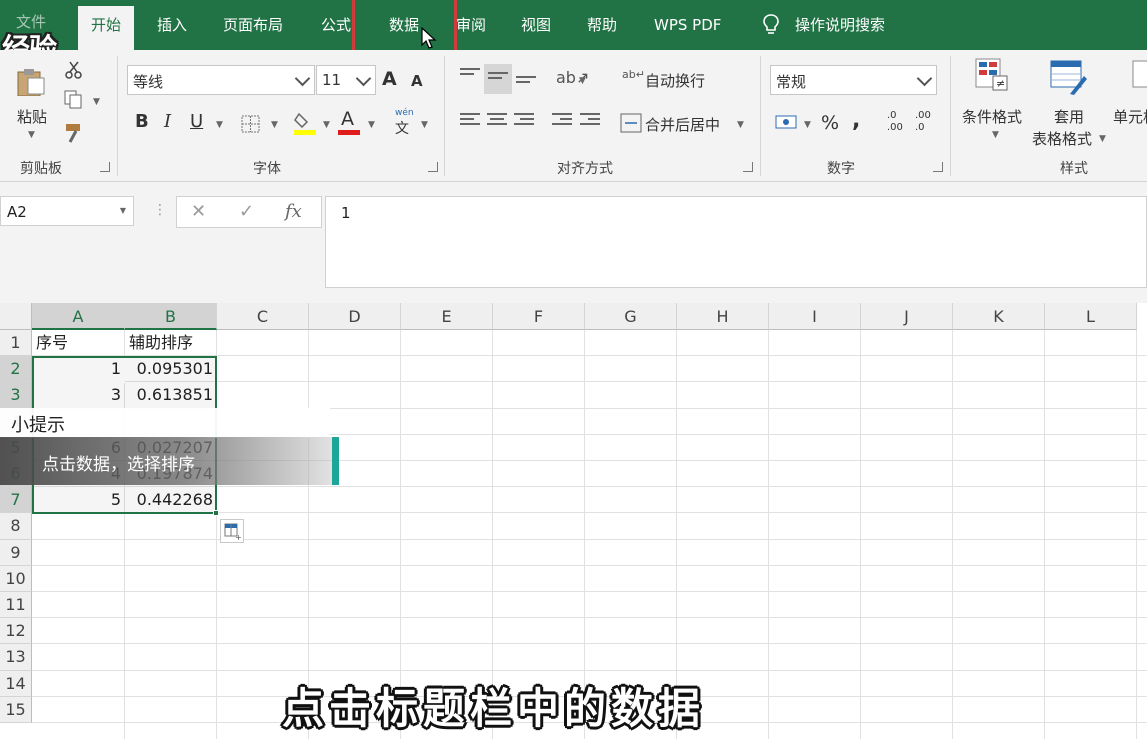 Image resolution: width=1147 pixels, height=739 pixels. I want to click on column-header-c: C, so click(263, 316).